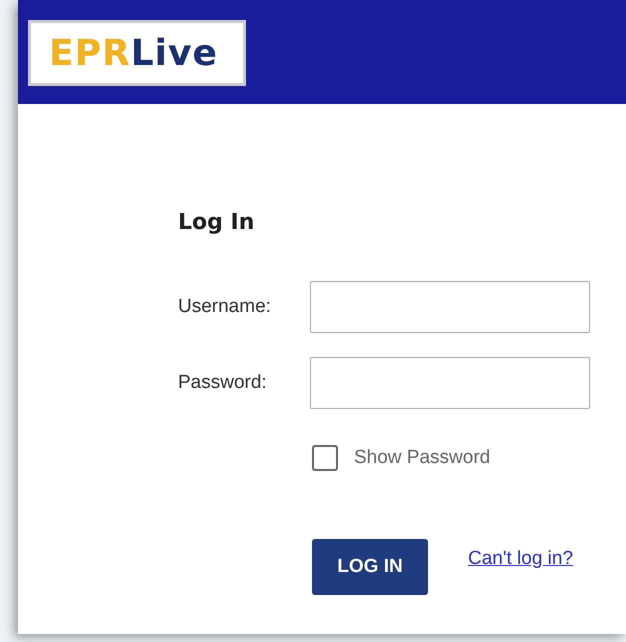  I want to click on login-button: LOG IN, so click(370, 567).